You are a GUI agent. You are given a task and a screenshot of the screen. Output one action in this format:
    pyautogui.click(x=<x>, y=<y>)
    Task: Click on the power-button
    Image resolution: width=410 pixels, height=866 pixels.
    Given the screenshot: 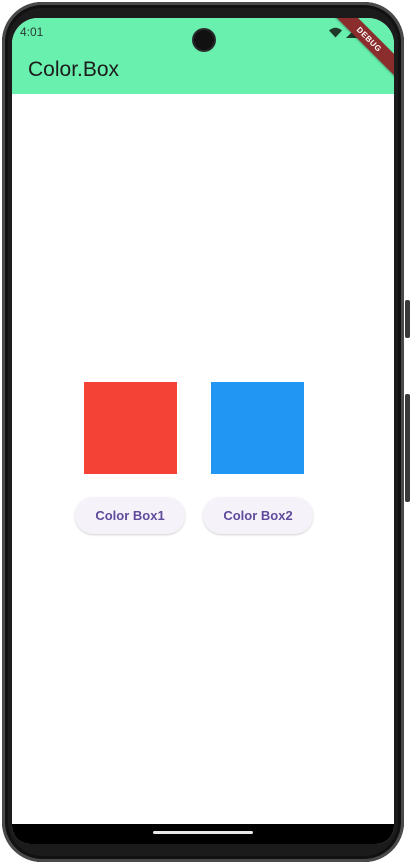 What is the action you would take?
    pyautogui.click(x=407, y=448)
    